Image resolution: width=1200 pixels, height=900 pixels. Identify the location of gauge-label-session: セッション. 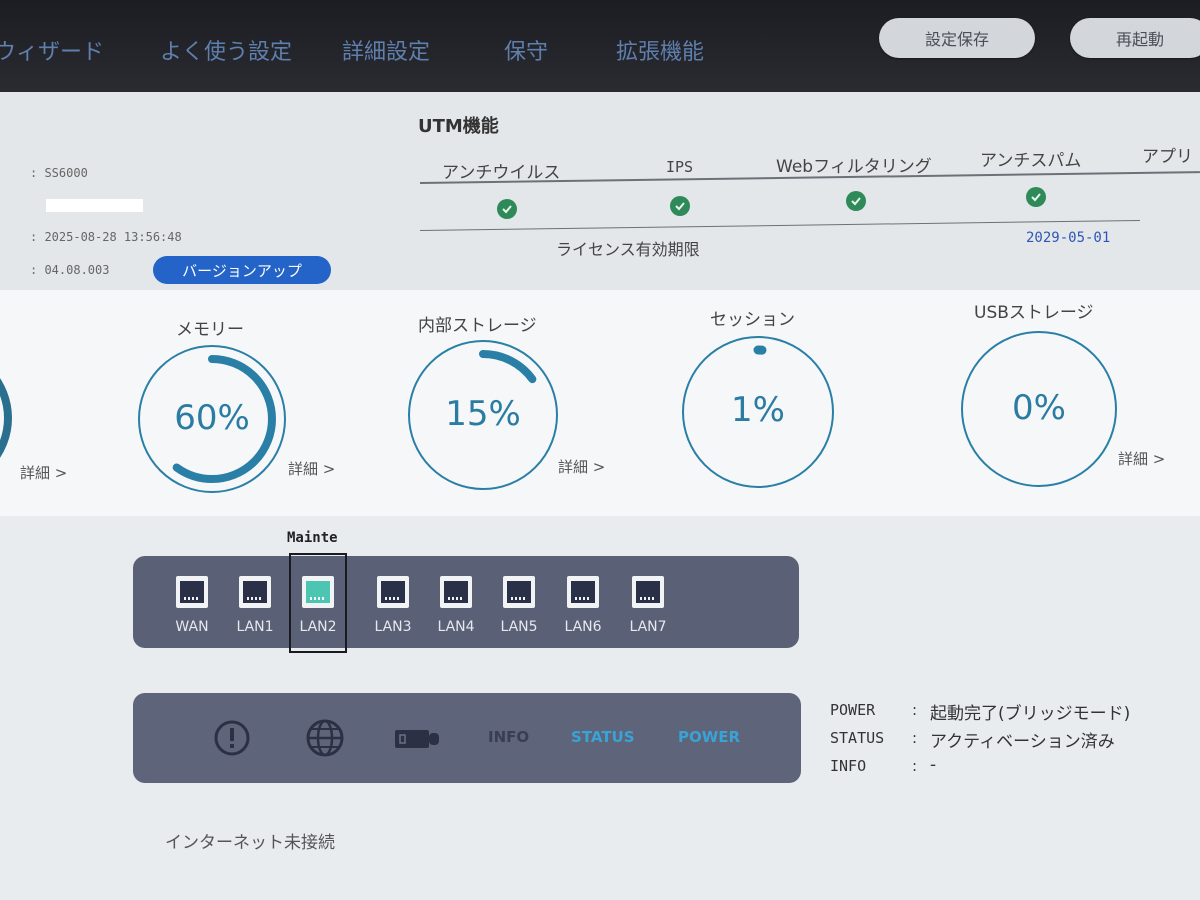
(752, 320).